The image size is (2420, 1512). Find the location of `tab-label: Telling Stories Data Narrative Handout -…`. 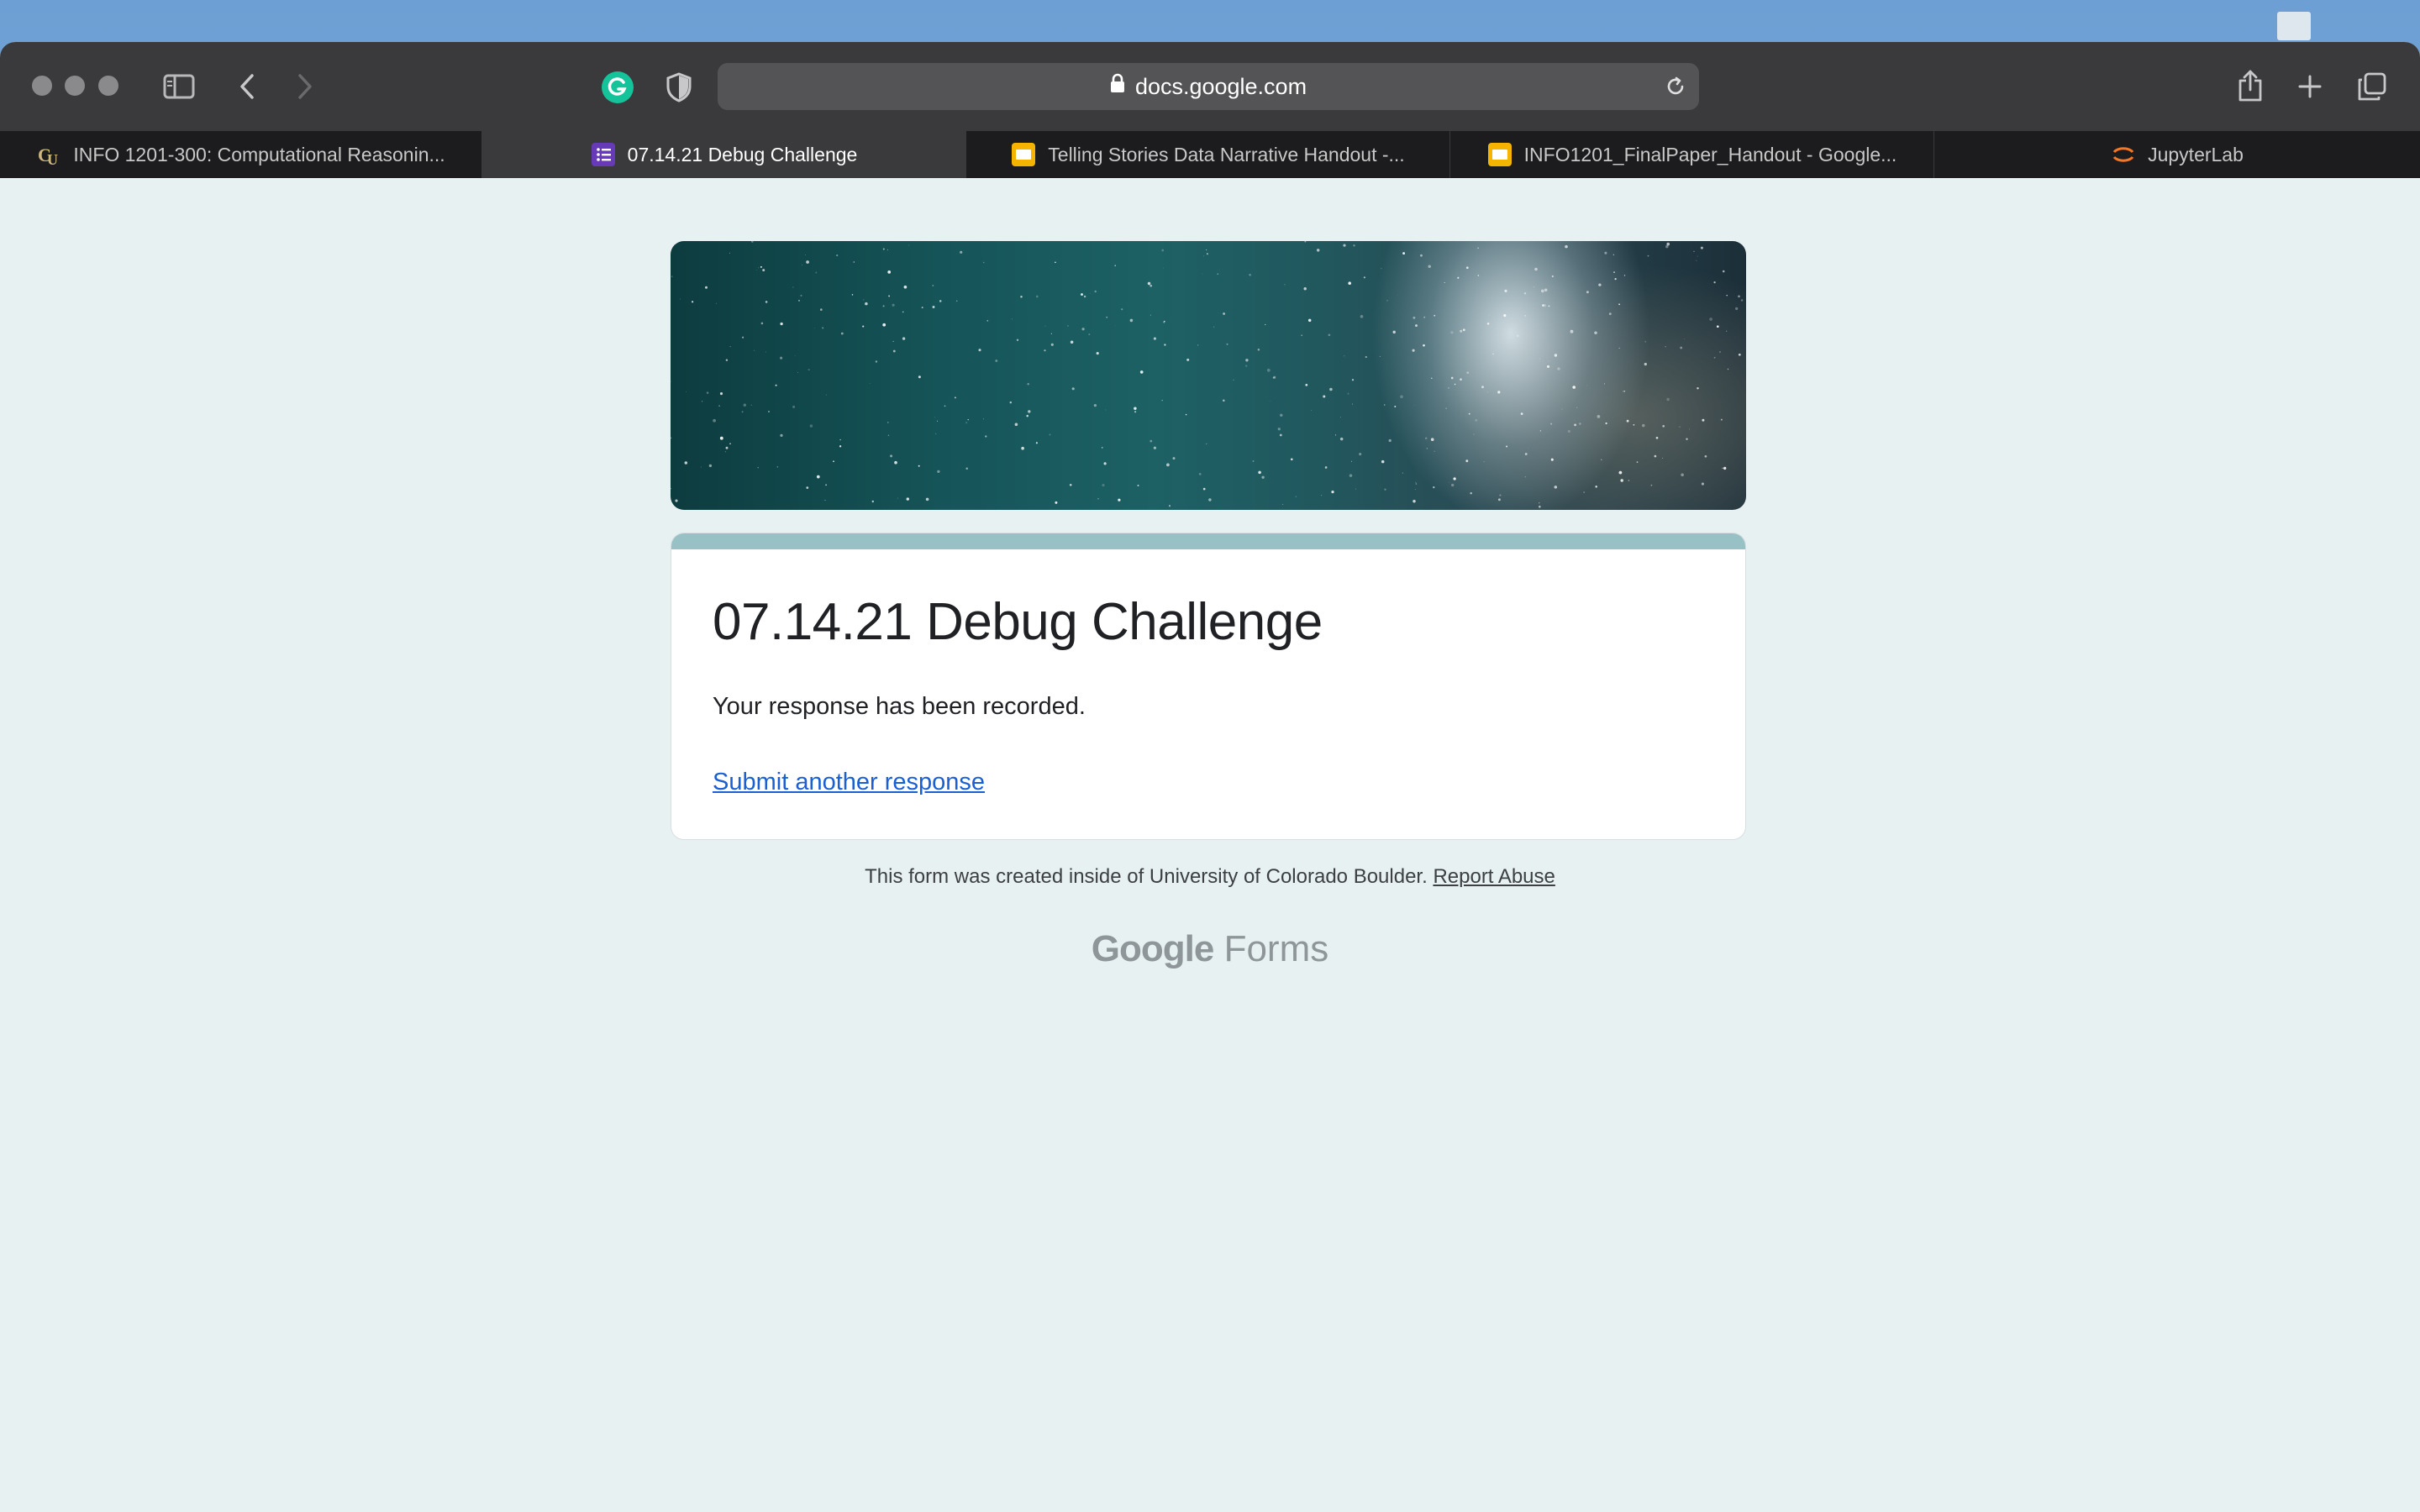

tab-label: Telling Stories Data Narrative Handout -… is located at coordinates (1226, 154).